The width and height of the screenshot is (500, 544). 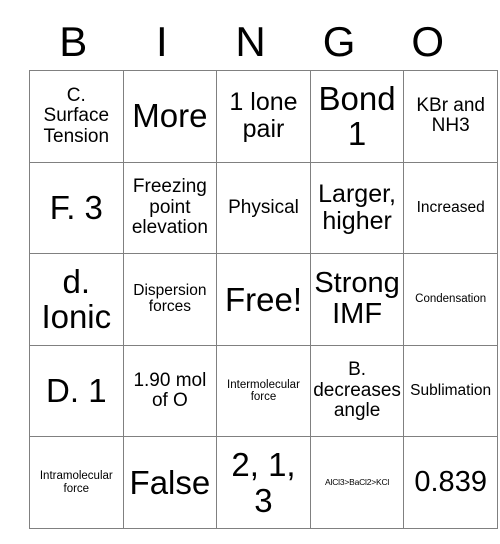 What do you see at coordinates (73, 41) in the screenshot?
I see `bingo-header-letter-b: B` at bounding box center [73, 41].